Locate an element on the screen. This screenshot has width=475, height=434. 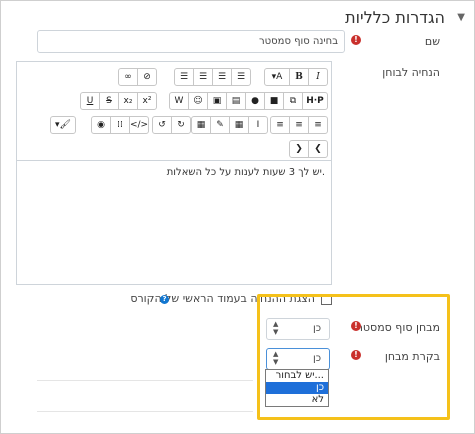
chevron-left-icon: ❮ is located at coordinates (317, 149).